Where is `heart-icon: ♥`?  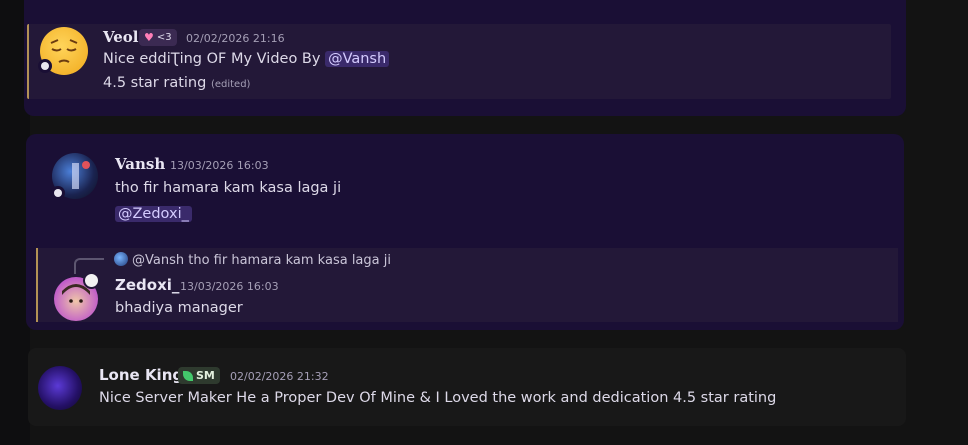 heart-icon: ♥ is located at coordinates (149, 37).